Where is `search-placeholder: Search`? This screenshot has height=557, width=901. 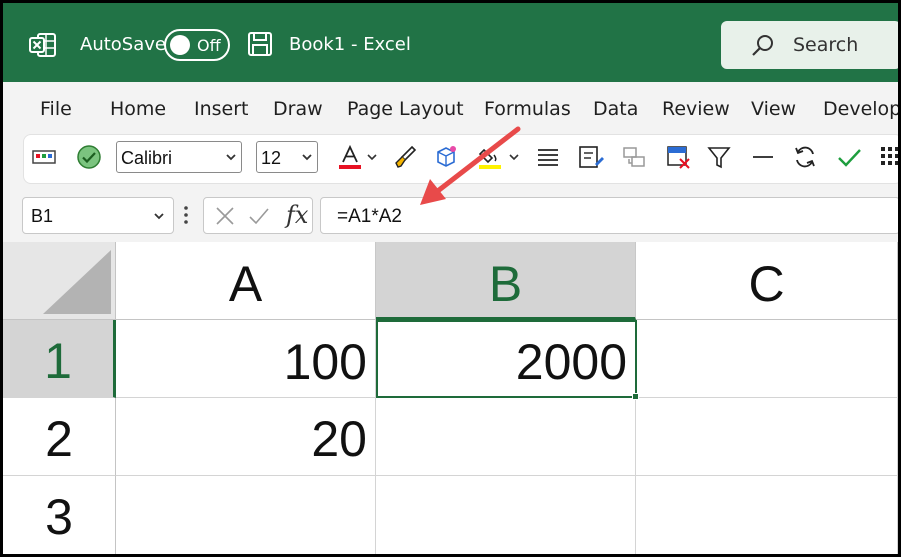
search-placeholder: Search is located at coordinates (826, 45).